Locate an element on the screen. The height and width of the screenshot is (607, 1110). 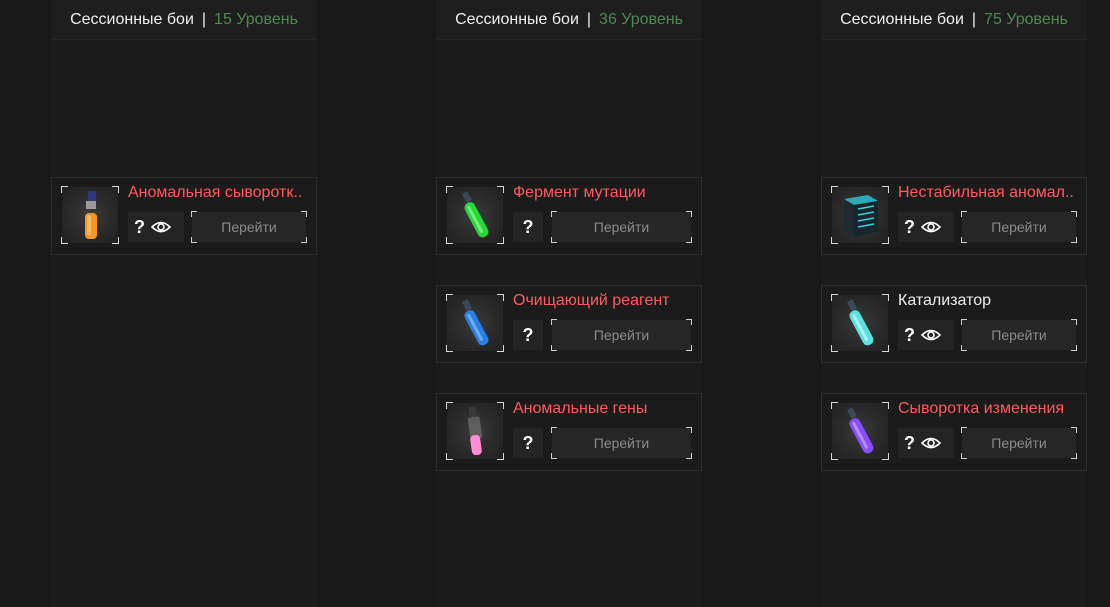
device-block-icon is located at coordinates (860, 215).